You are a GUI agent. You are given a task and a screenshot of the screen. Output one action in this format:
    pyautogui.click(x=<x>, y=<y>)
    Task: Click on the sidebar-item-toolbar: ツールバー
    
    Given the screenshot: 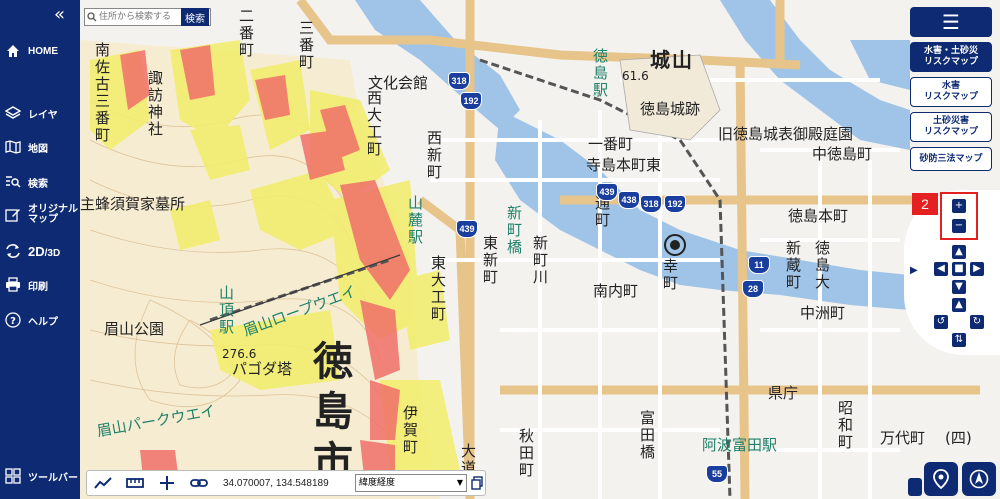 What is the action you would take?
    pyautogui.click(x=41, y=476)
    